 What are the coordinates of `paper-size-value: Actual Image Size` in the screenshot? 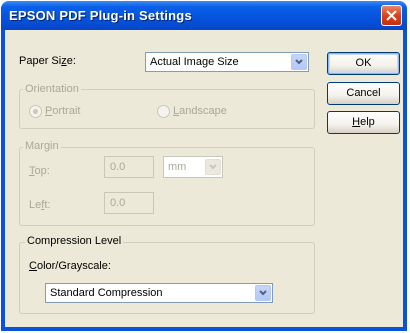 It's located at (194, 62).